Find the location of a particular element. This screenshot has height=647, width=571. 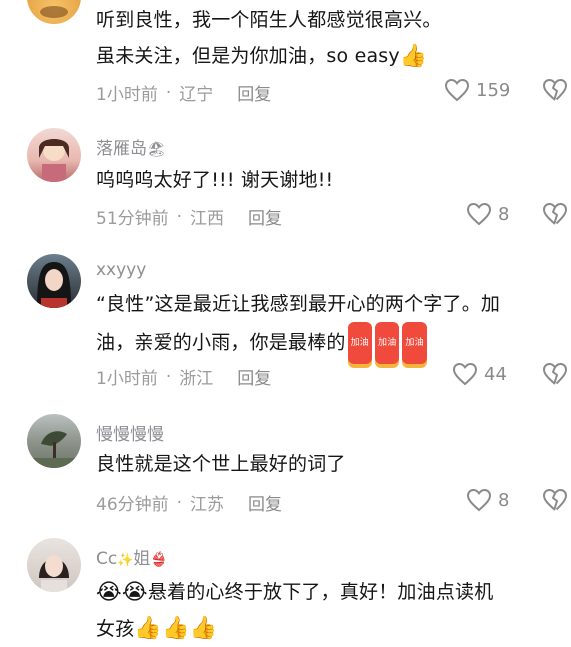

like-button: 44 is located at coordinates (479, 374).